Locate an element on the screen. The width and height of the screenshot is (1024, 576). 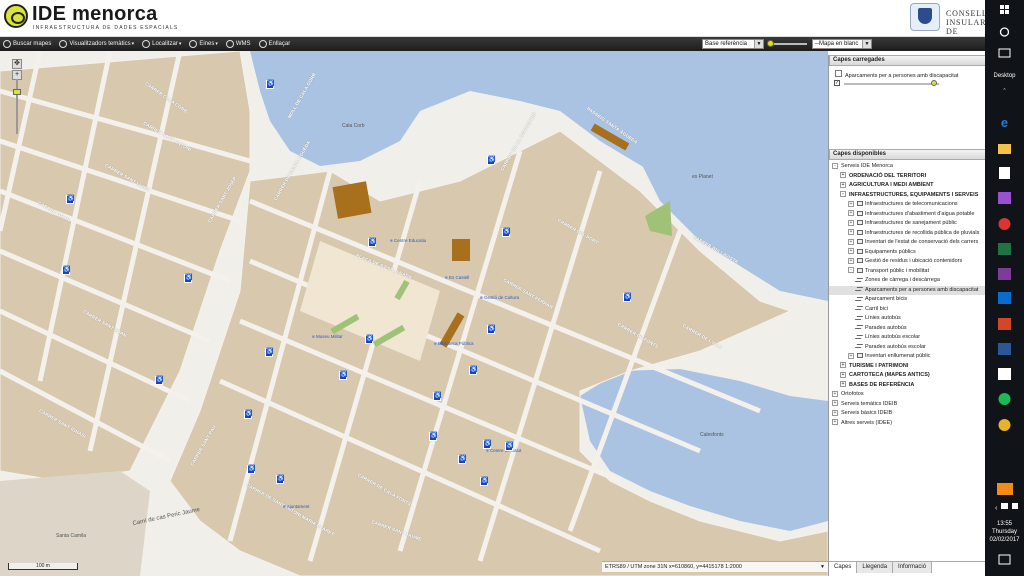
app-icon is located at coordinates (1004, 224).